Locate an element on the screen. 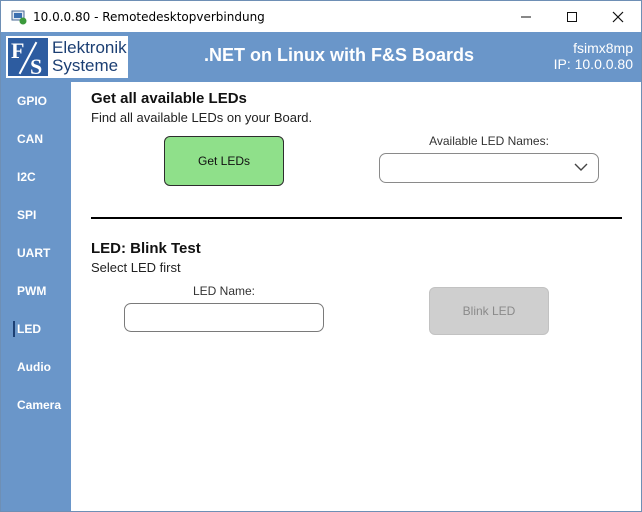 This screenshot has width=642, height=512. sidebar-item-can: CAN is located at coordinates (36, 139).